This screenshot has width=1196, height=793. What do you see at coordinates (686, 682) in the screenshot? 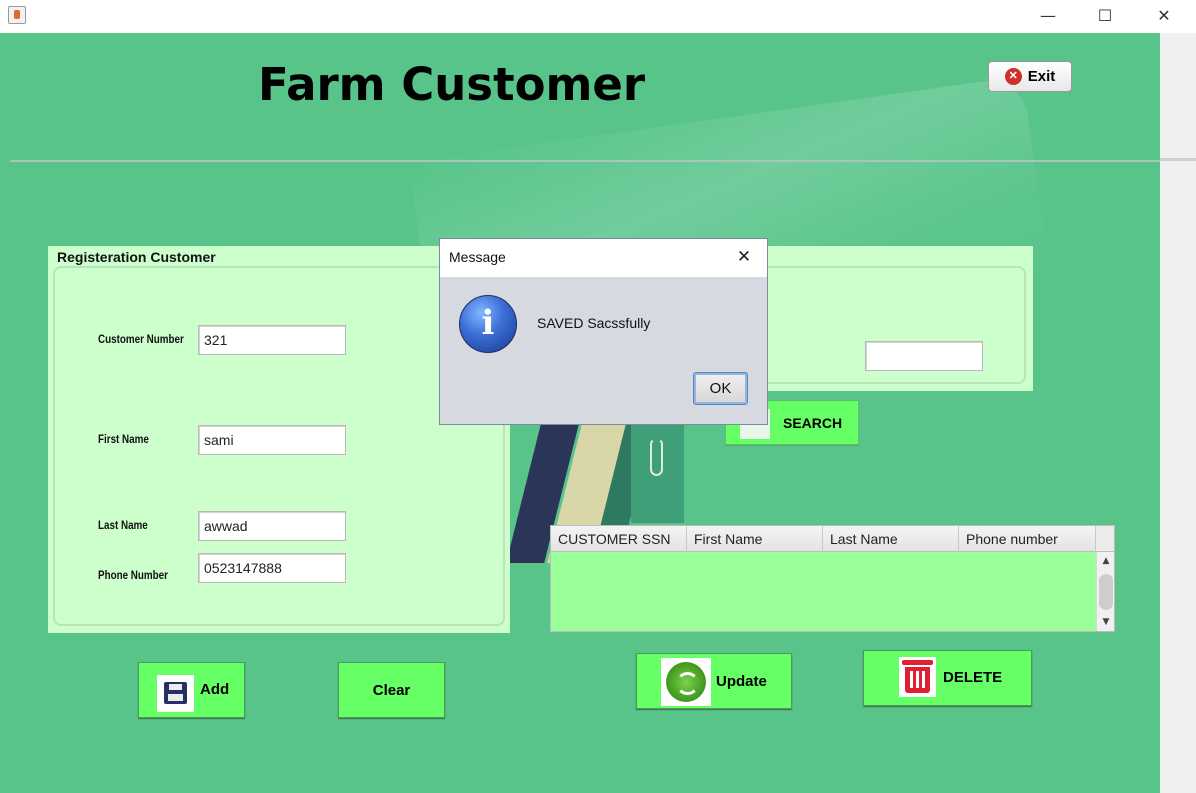
I see `refresh-icon` at bounding box center [686, 682].